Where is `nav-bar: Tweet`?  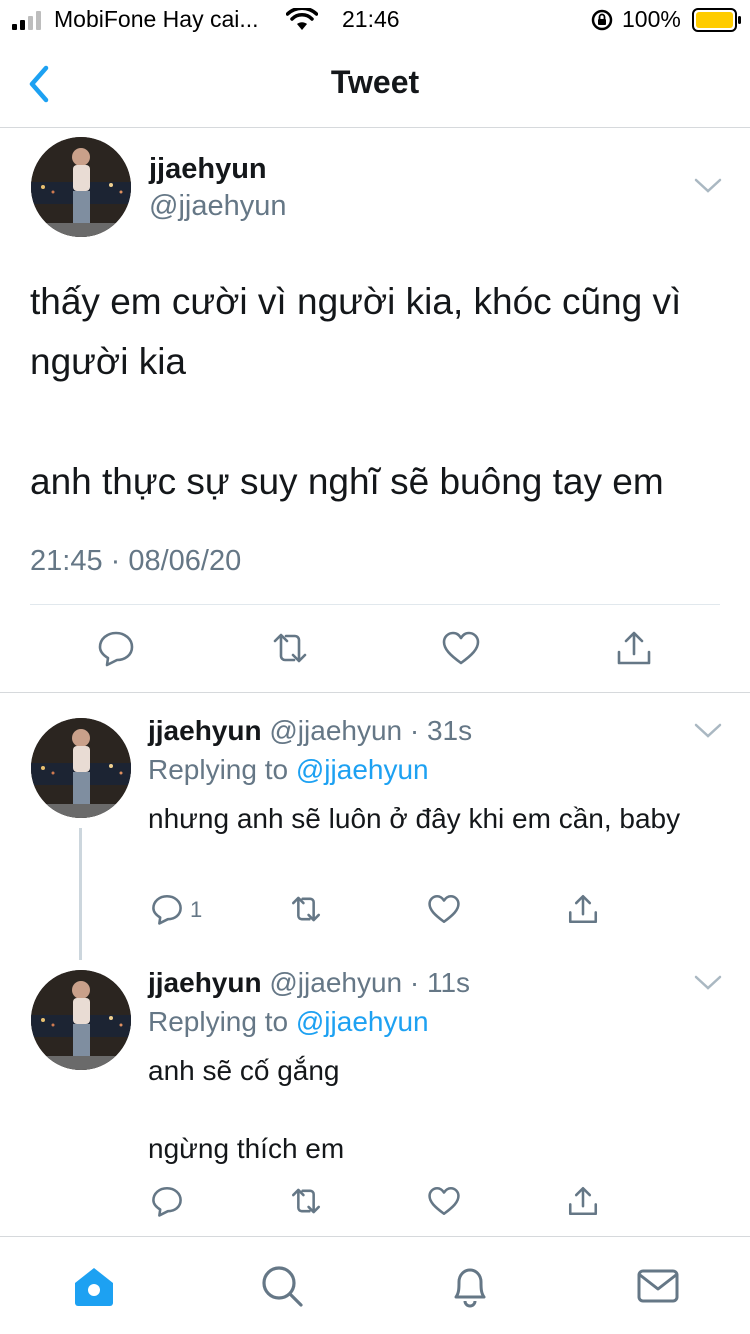 nav-bar: Tweet is located at coordinates (375, 84).